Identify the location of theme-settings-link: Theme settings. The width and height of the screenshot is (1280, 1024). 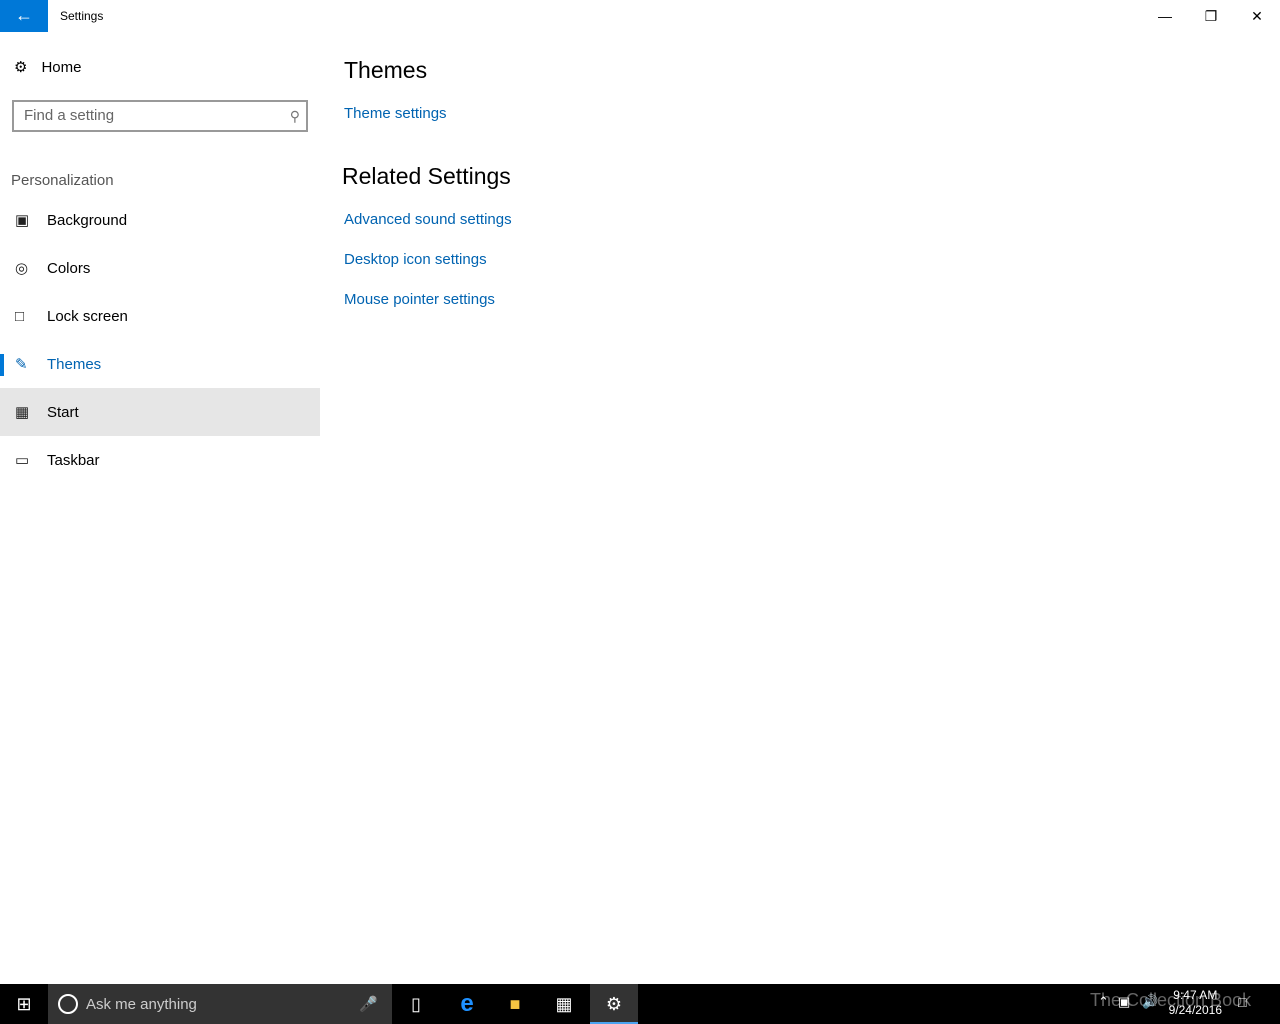
(395, 113).